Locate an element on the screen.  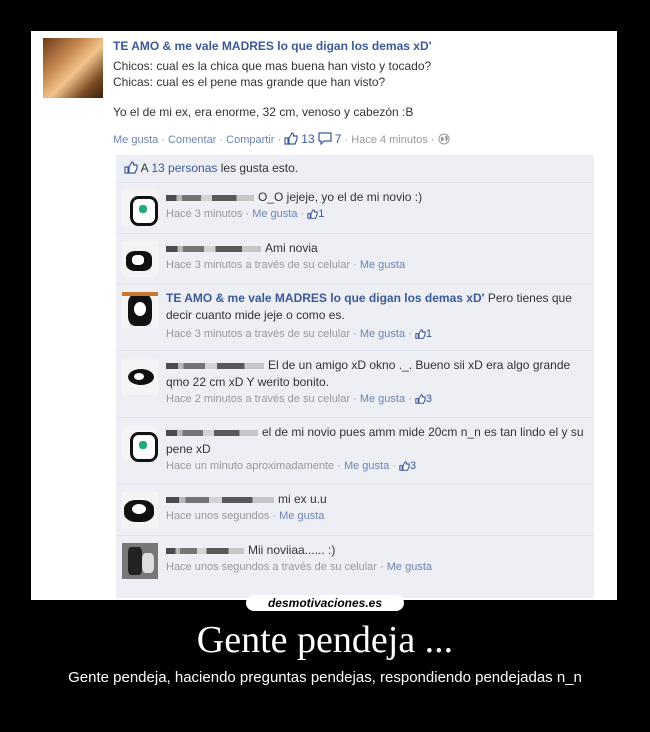
comment-item: mi ex u.u Hace unos segundos · Me gusta is located at coordinates (355, 510).